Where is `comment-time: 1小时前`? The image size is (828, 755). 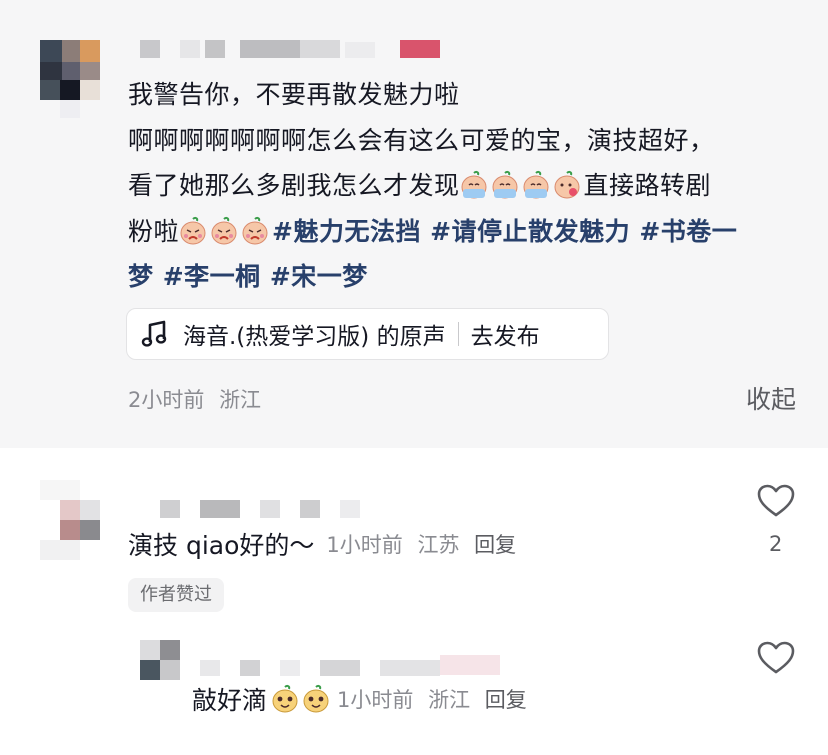 comment-time: 1小时前 is located at coordinates (364, 545).